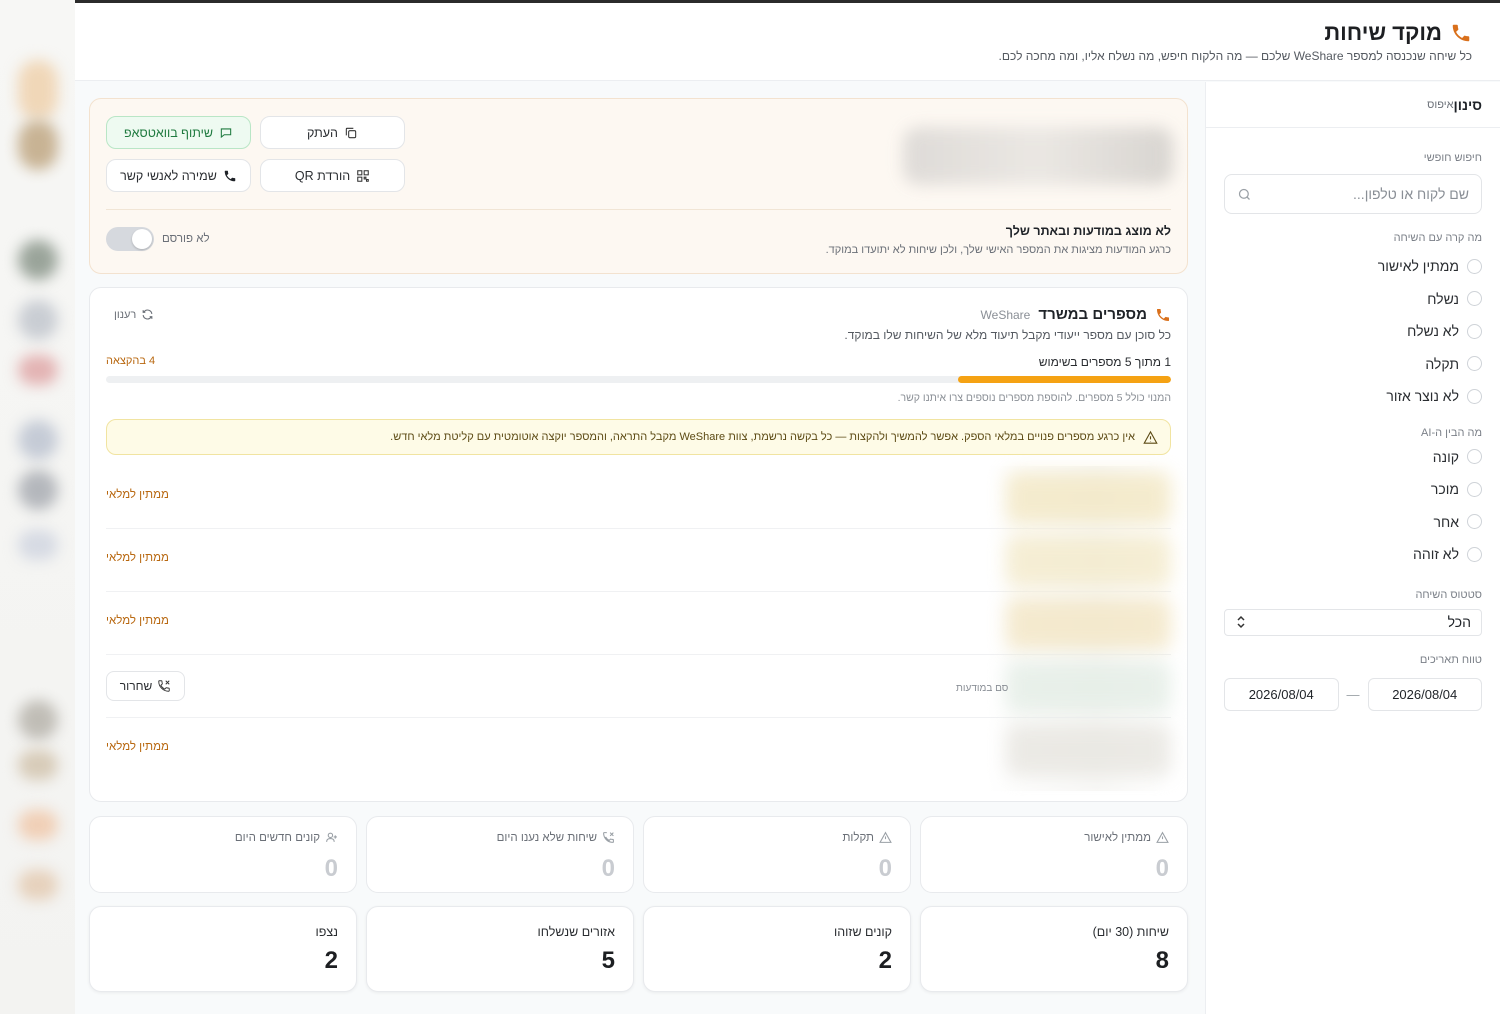  Describe the element at coordinates (1344, 299) in the screenshot. I see `outcome-option: נשלח` at that location.